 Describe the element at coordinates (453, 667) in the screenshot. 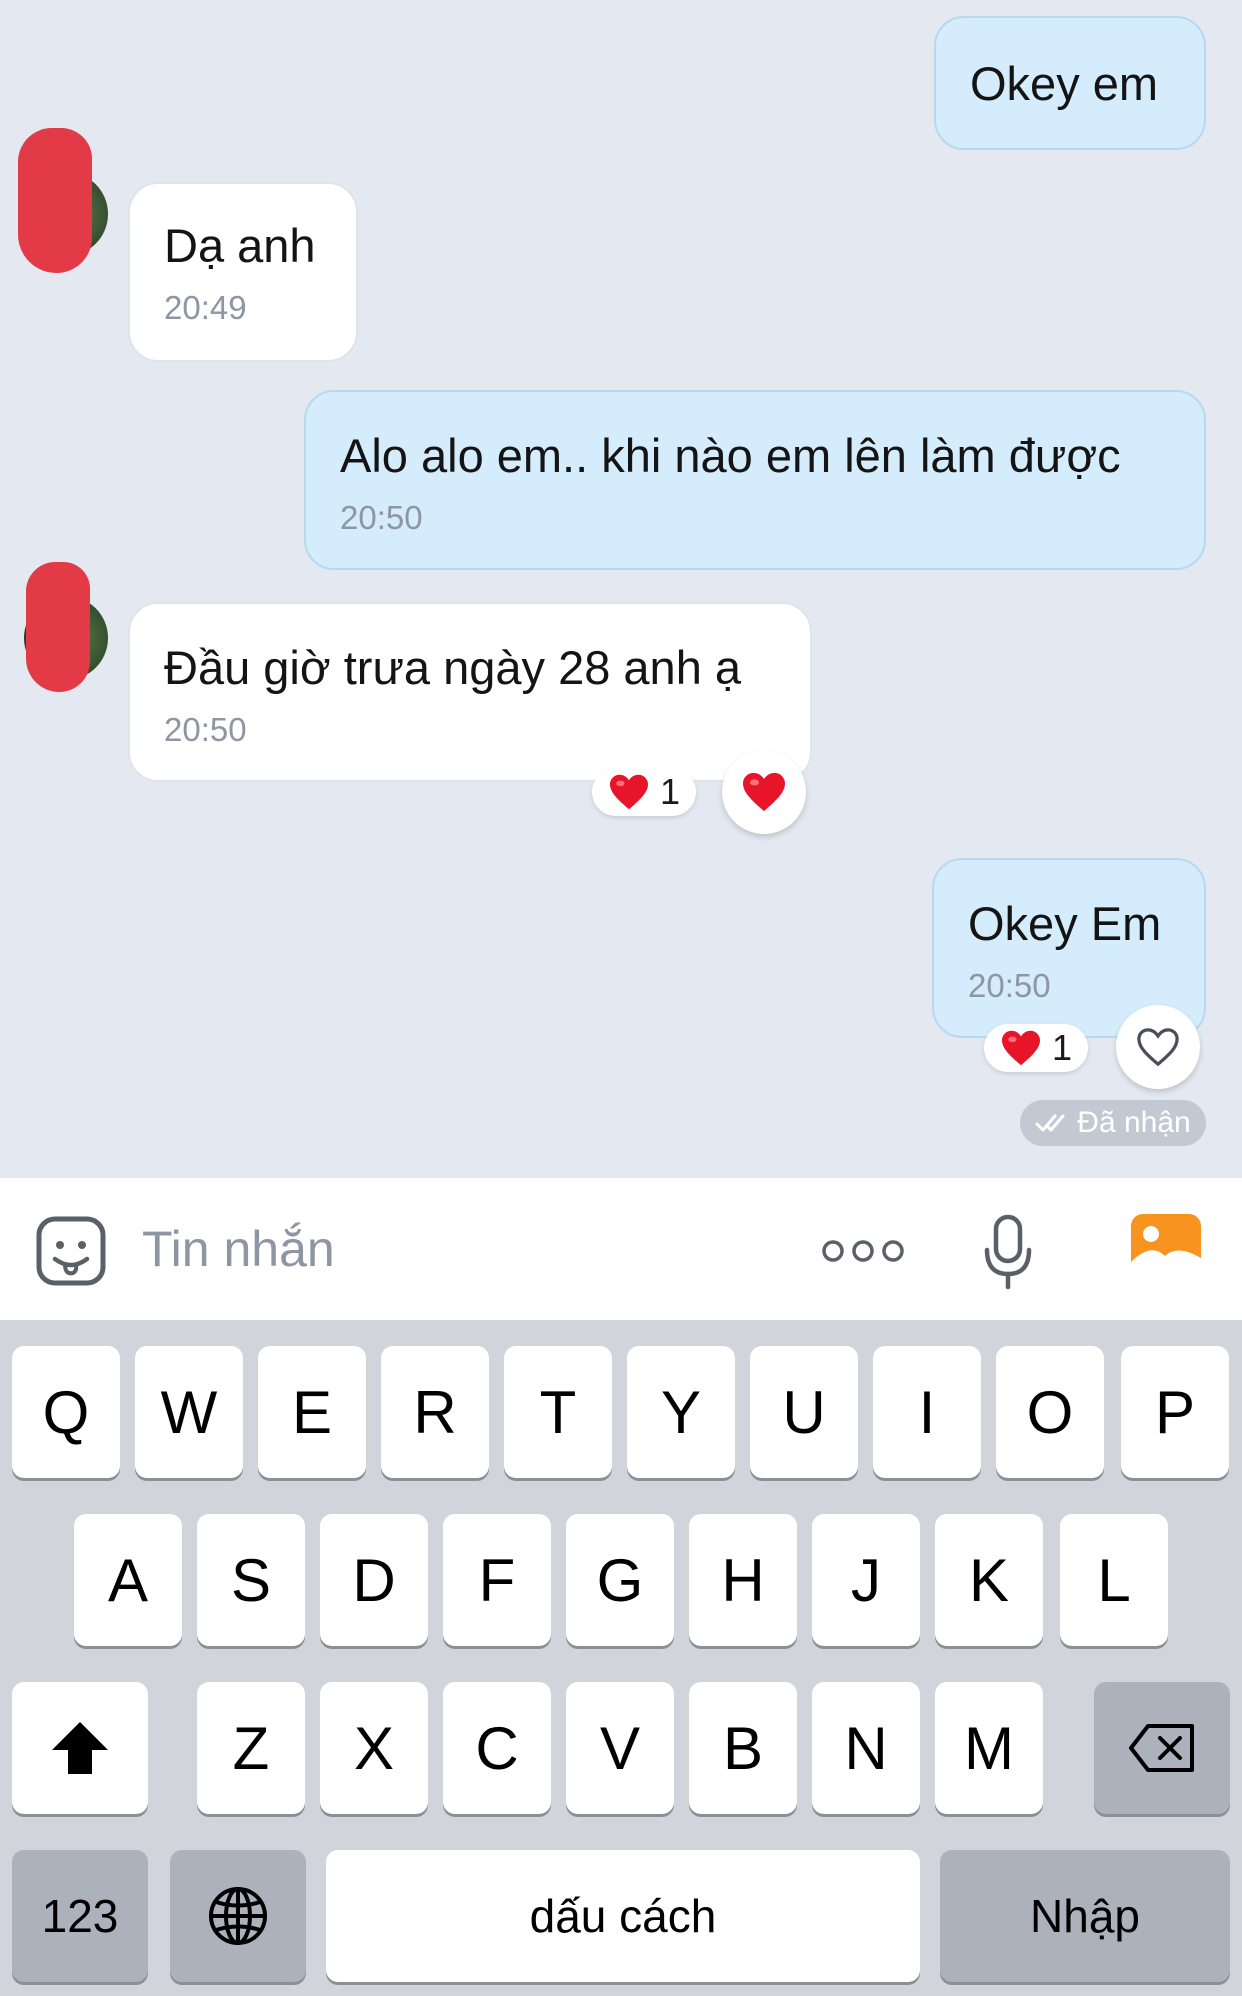

I see `message-text: Đầu giờ trưa ngày 28 anh ạ` at that location.